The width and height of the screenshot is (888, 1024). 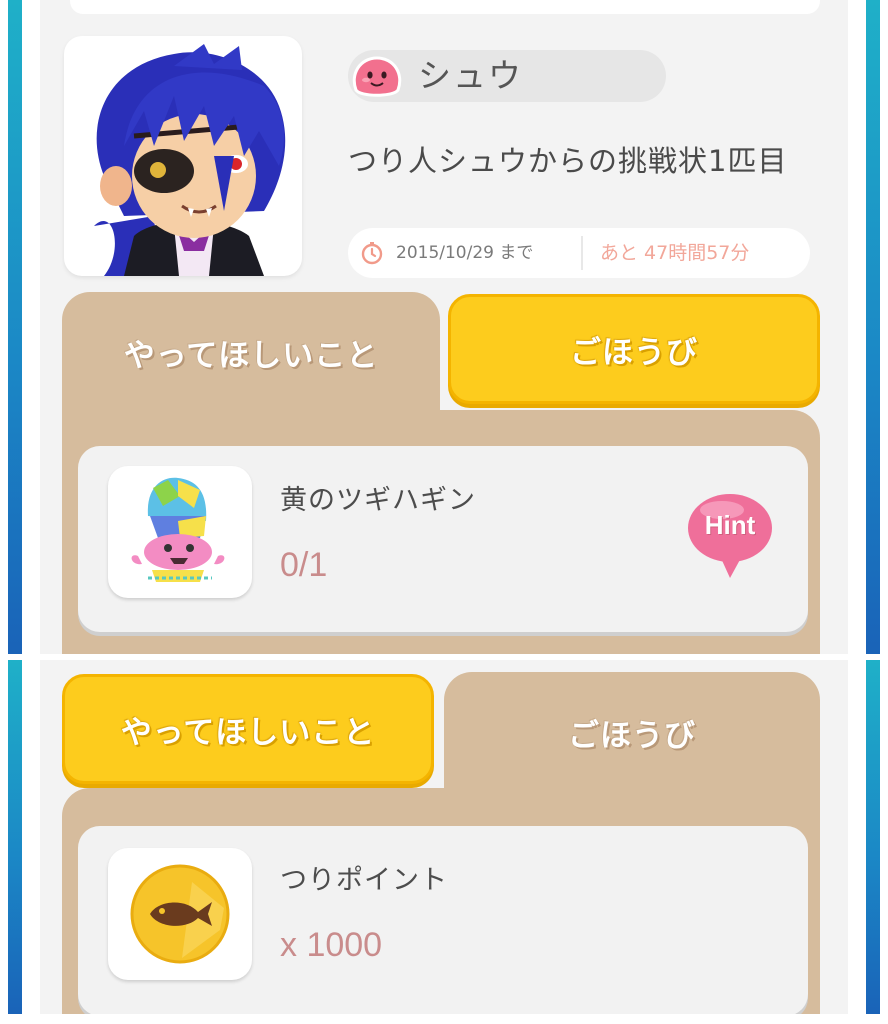 I want to click on reward-item-thumbnail, so click(x=180, y=914).